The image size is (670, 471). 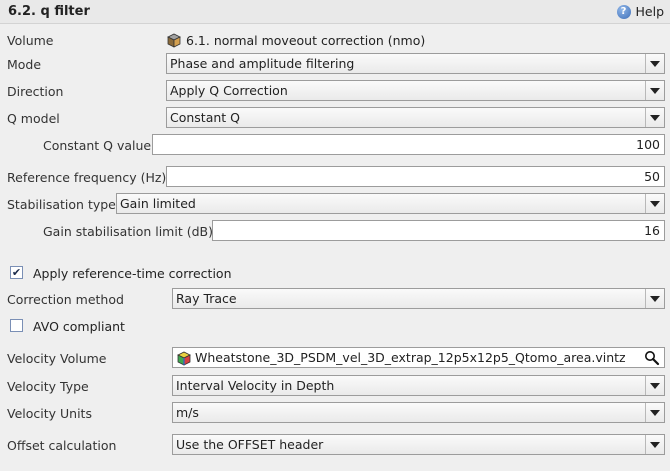 I want to click on constant-q-input: 100, so click(x=408, y=144).